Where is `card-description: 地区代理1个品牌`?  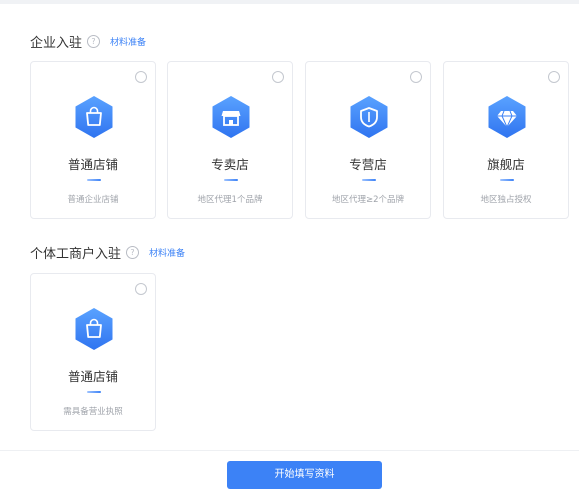
card-description: 地区代理1个品牌 is located at coordinates (230, 200).